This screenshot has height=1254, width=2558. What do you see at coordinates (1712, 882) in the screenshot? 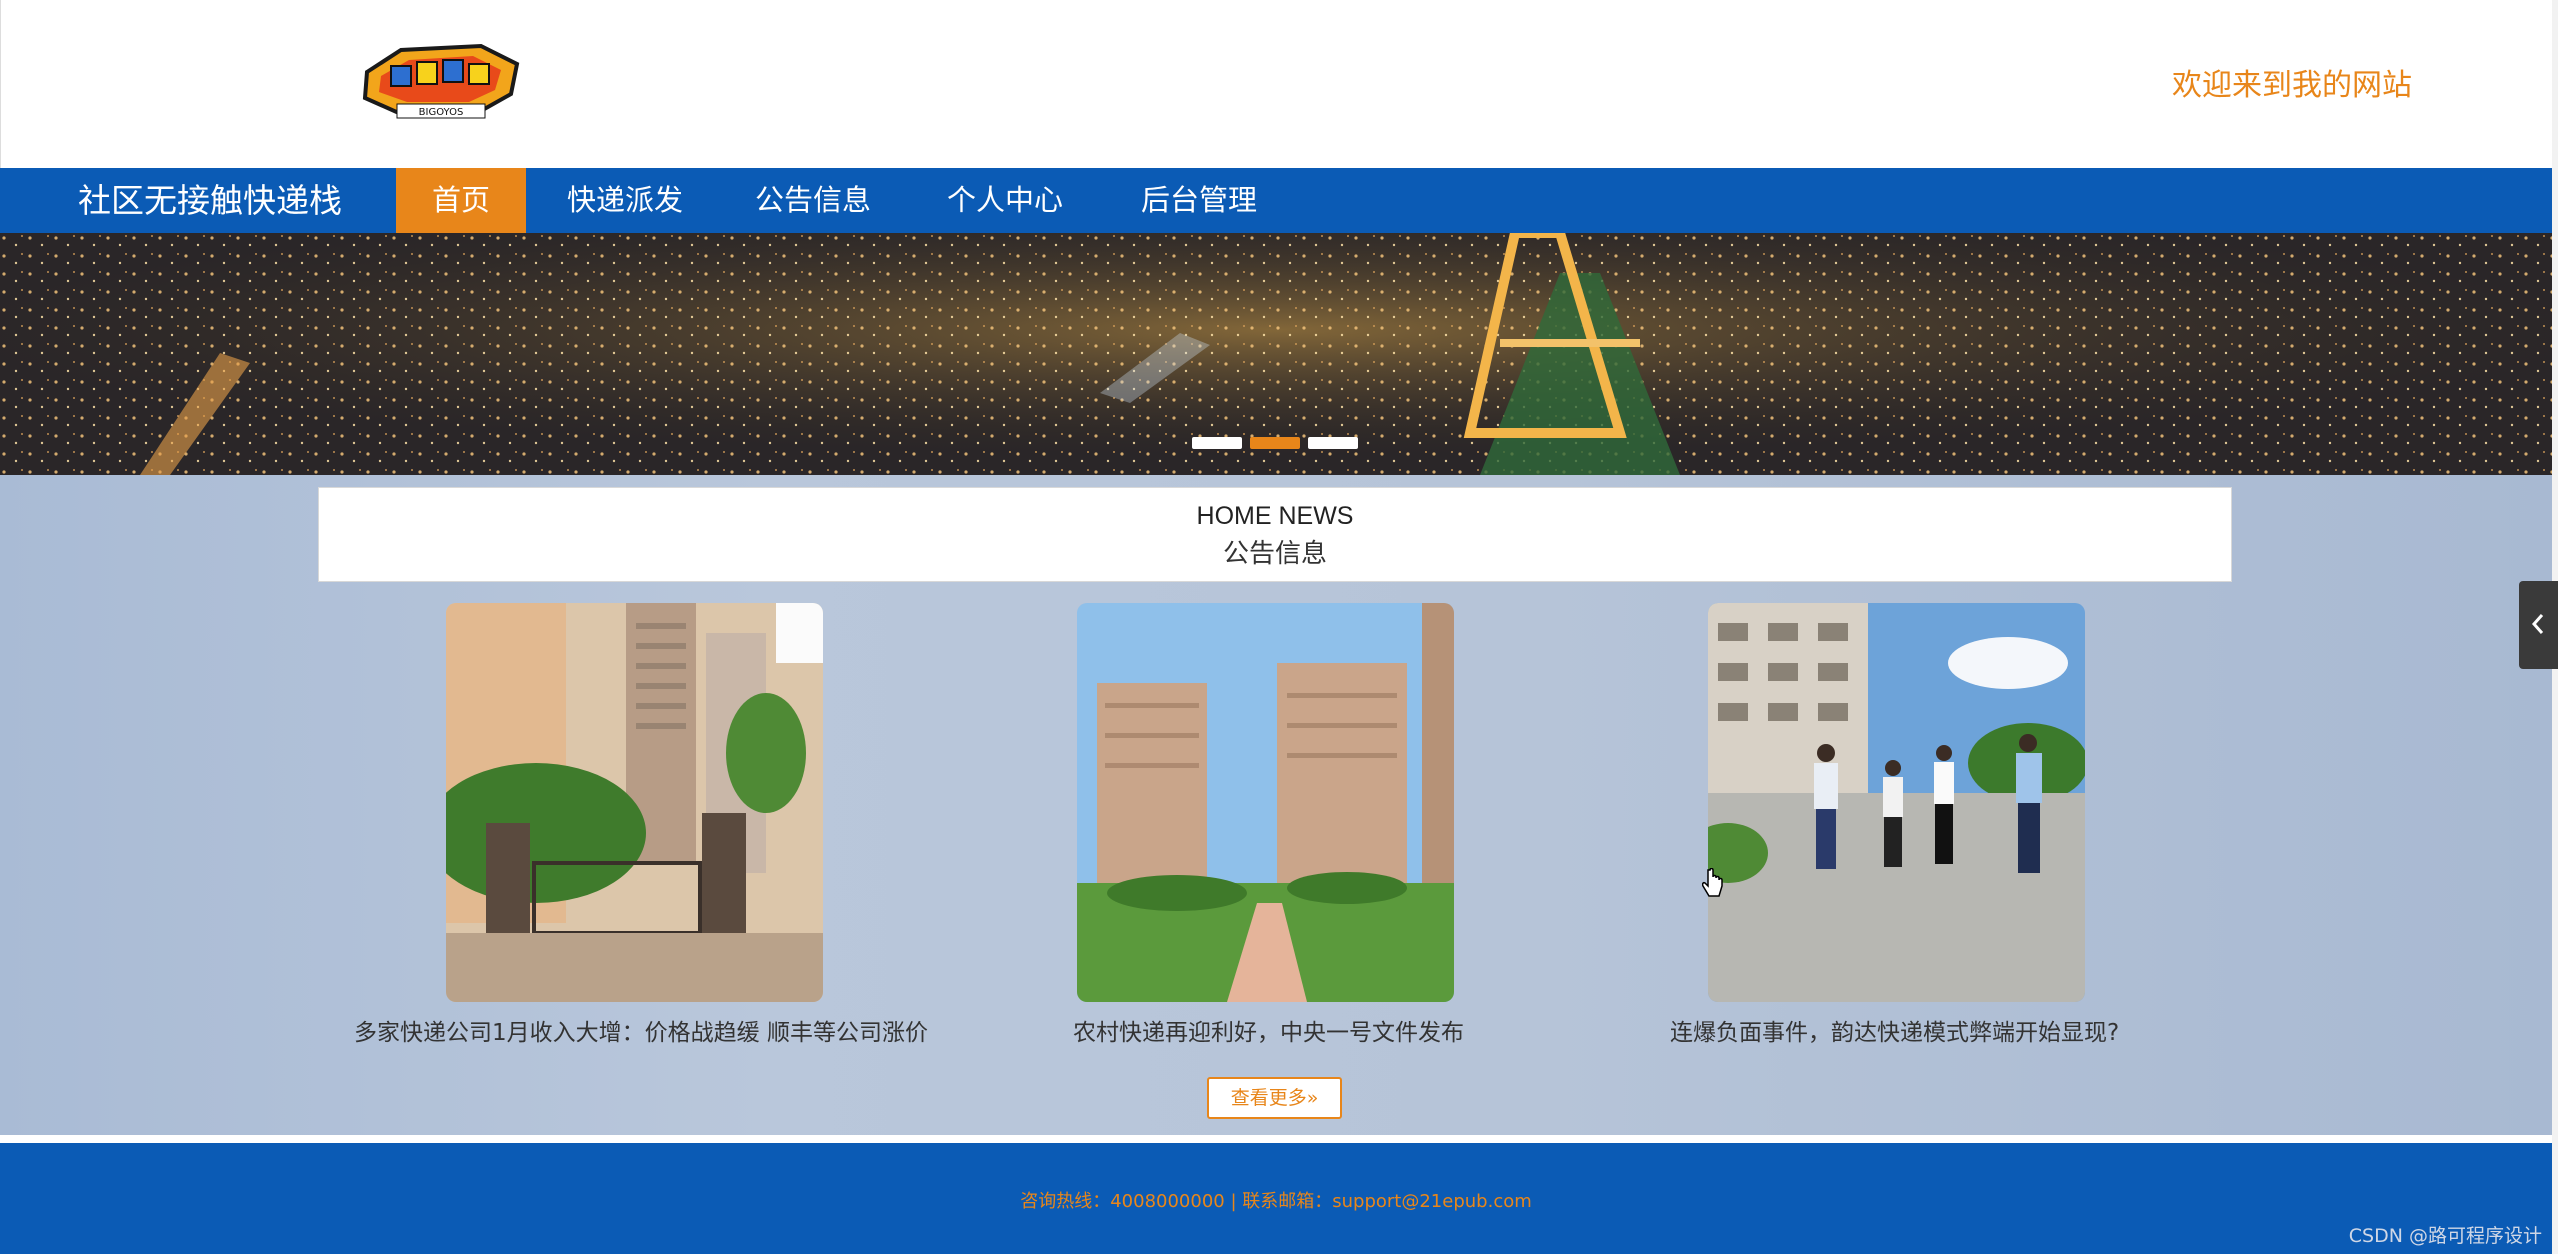
I see `hand-cursor-icon` at bounding box center [1712, 882].